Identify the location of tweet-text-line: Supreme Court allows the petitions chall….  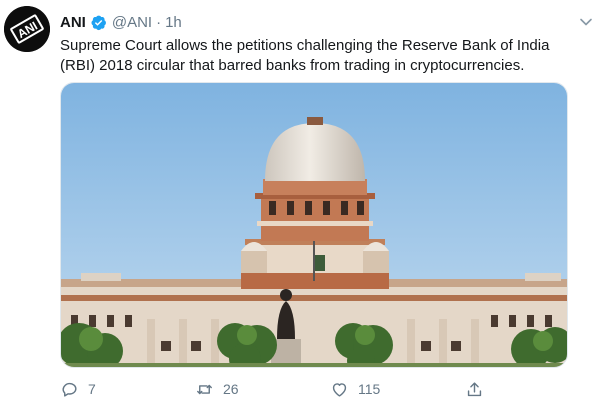
(305, 45).